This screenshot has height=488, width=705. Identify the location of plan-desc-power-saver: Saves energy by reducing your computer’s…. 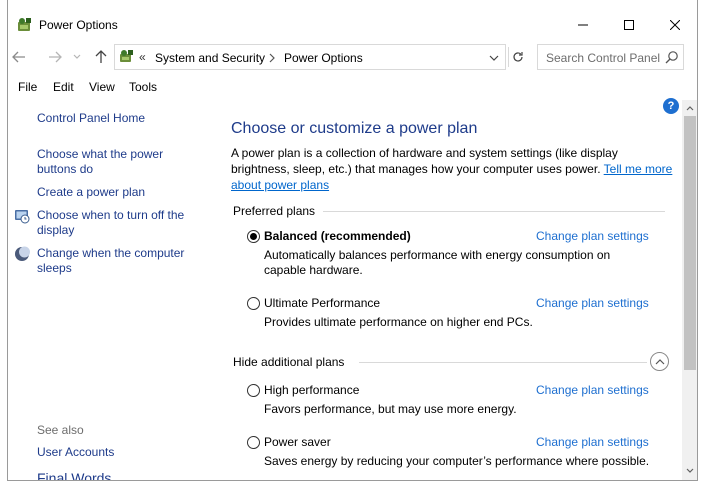
(457, 461).